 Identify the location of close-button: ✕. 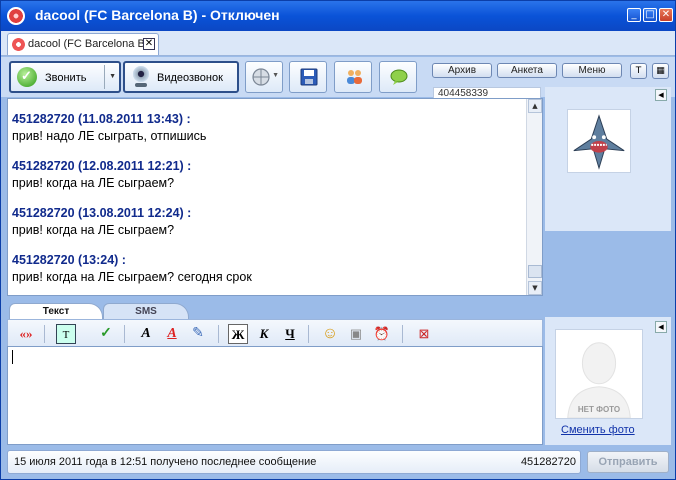
(666, 15).